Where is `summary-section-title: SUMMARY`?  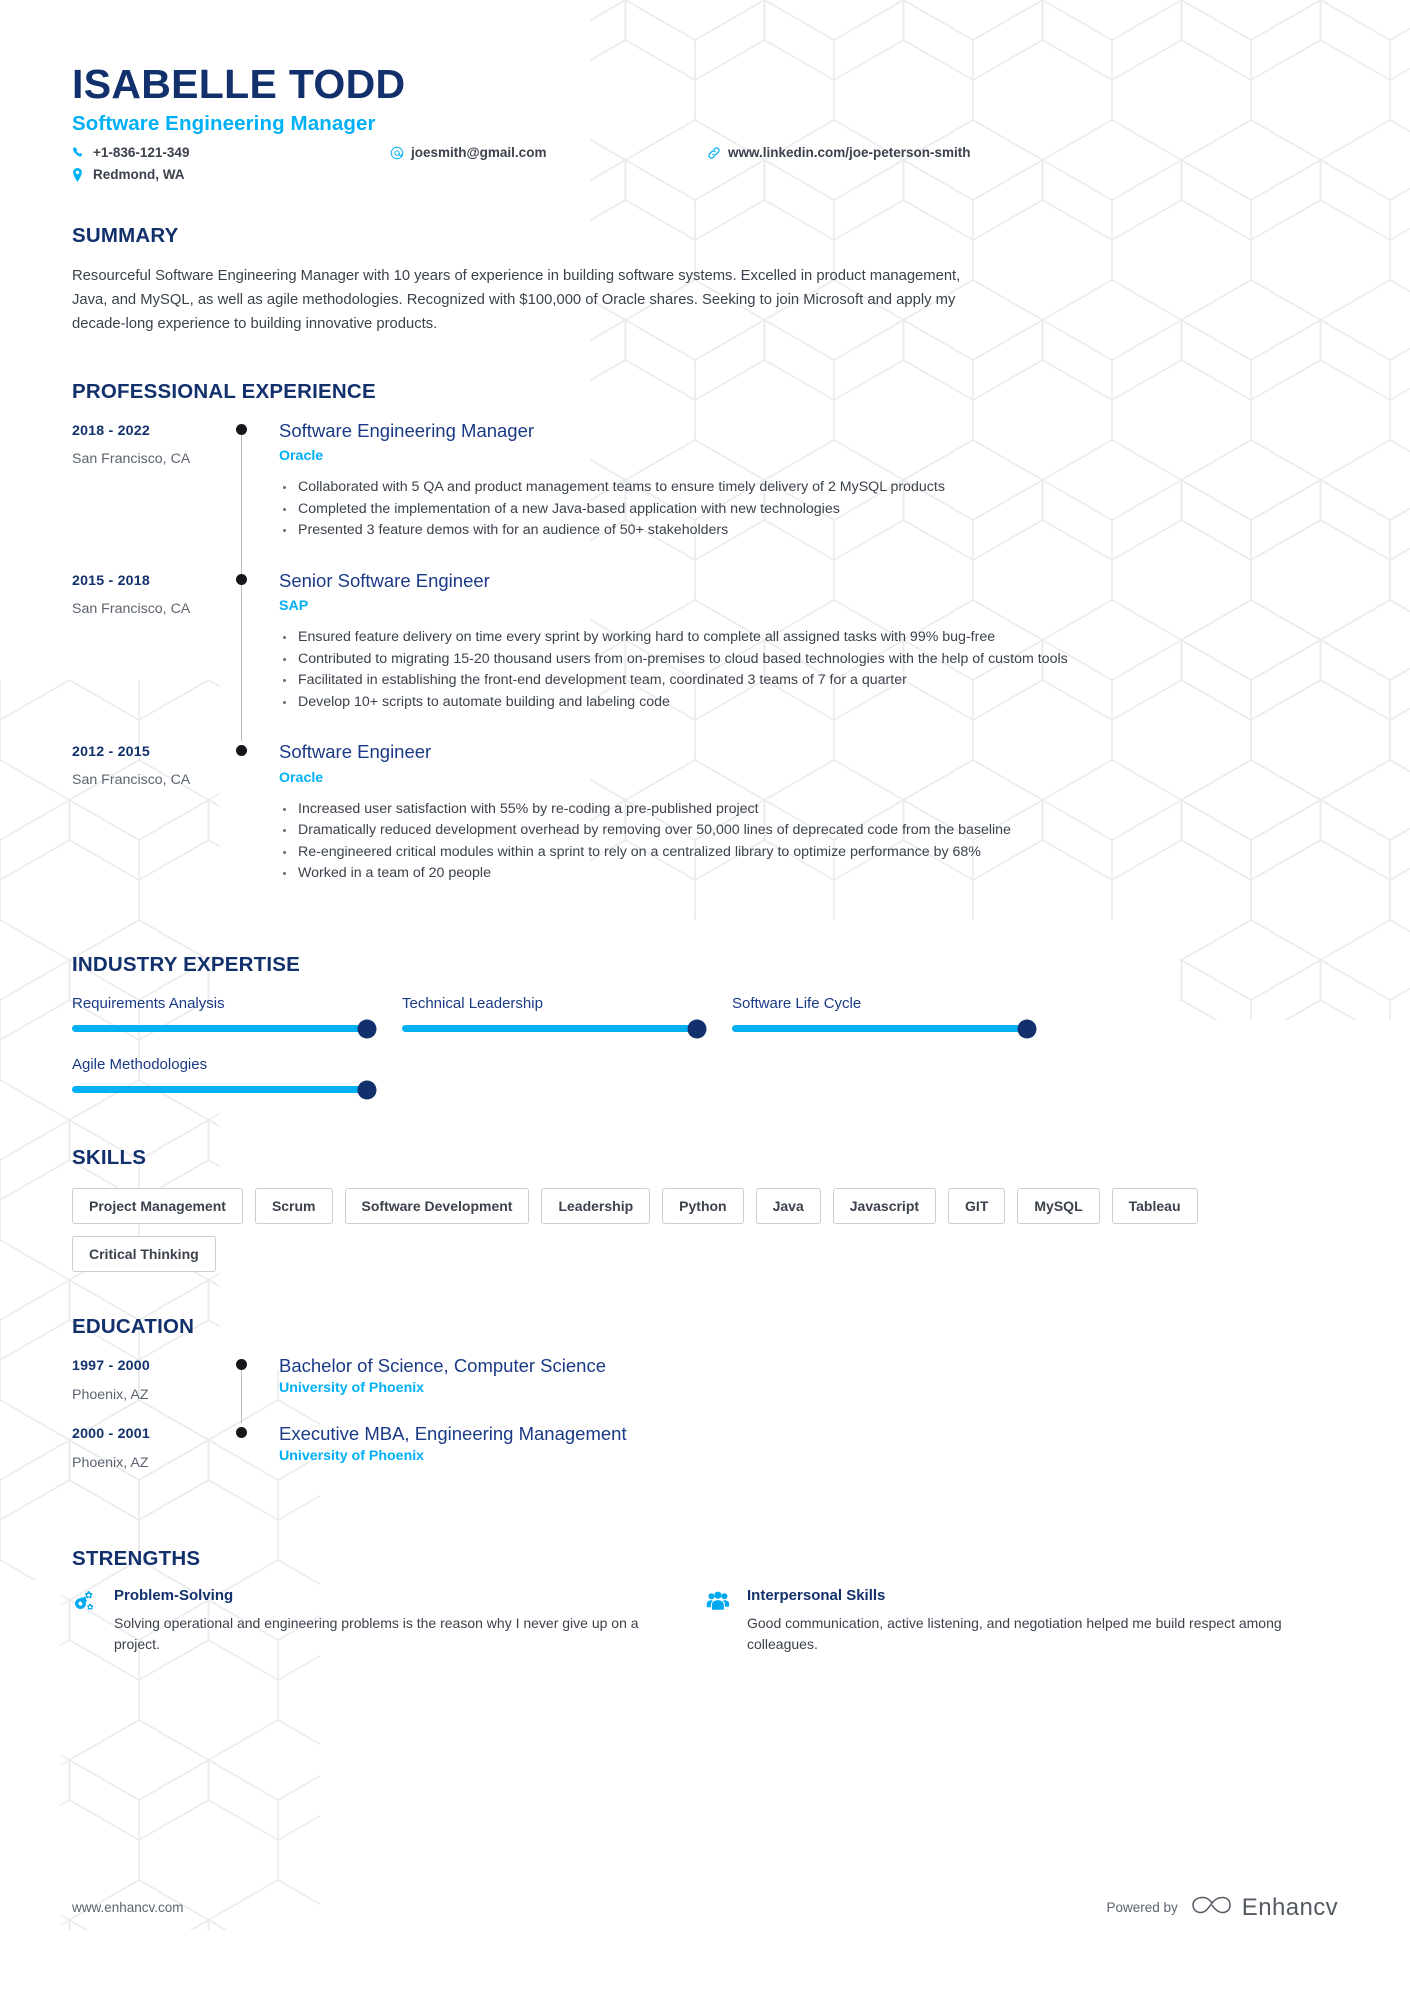 summary-section-title: SUMMARY is located at coordinates (125, 236).